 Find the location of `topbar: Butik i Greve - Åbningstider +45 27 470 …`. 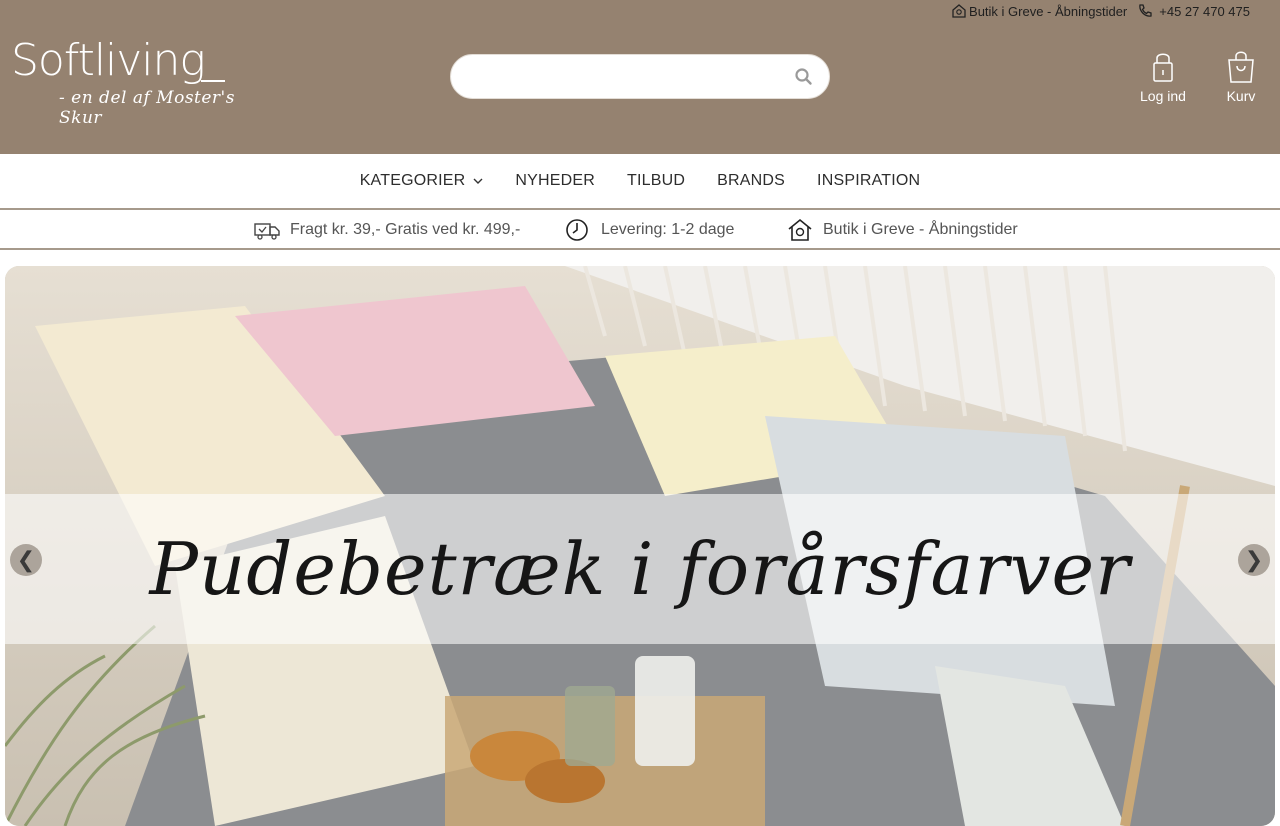

topbar: Butik i Greve - Åbningstider +45 27 470 … is located at coordinates (1100, 11).